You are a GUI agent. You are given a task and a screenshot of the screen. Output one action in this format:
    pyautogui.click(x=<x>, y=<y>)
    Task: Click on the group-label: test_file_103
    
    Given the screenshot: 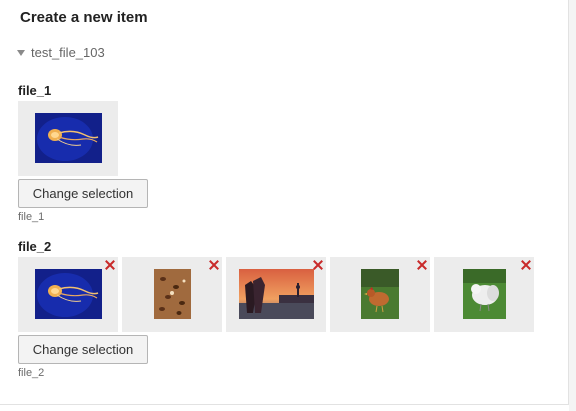 What is the action you would take?
    pyautogui.click(x=68, y=52)
    